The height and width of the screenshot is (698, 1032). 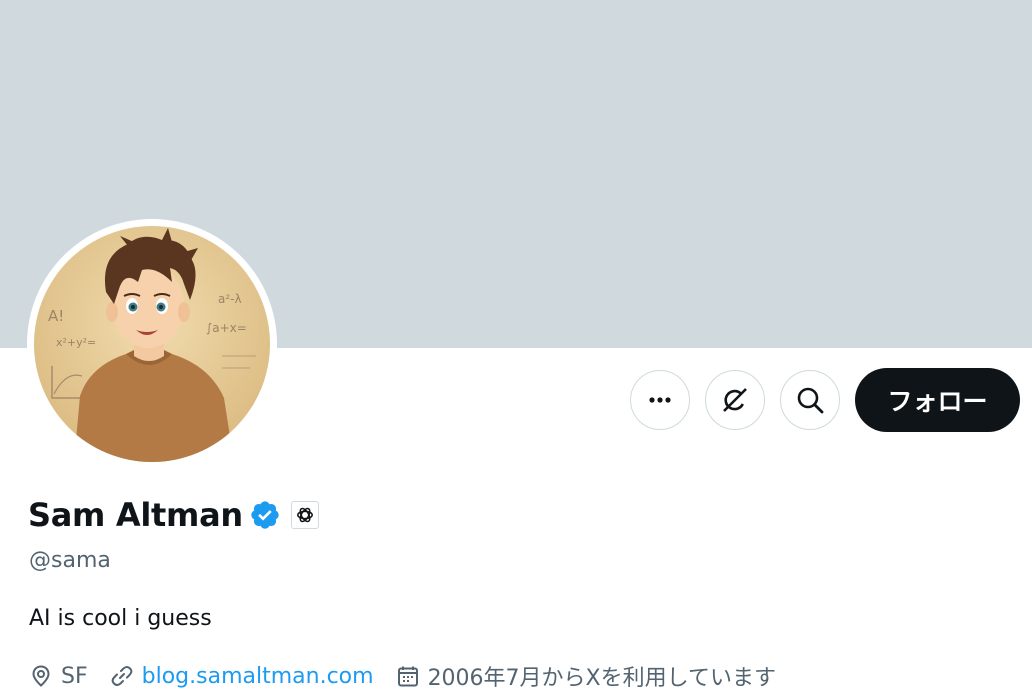 I want to click on avatar-scribble-1: A!, so click(x=56, y=316).